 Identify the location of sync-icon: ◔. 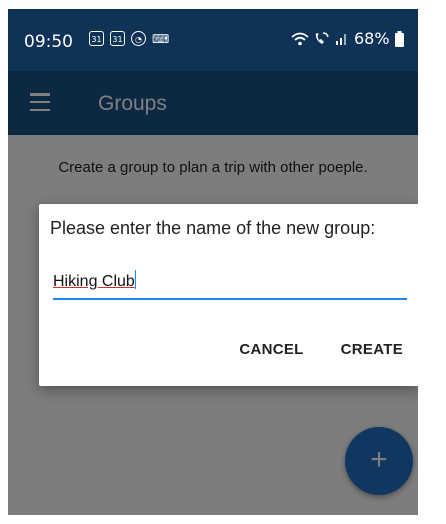
(138, 38).